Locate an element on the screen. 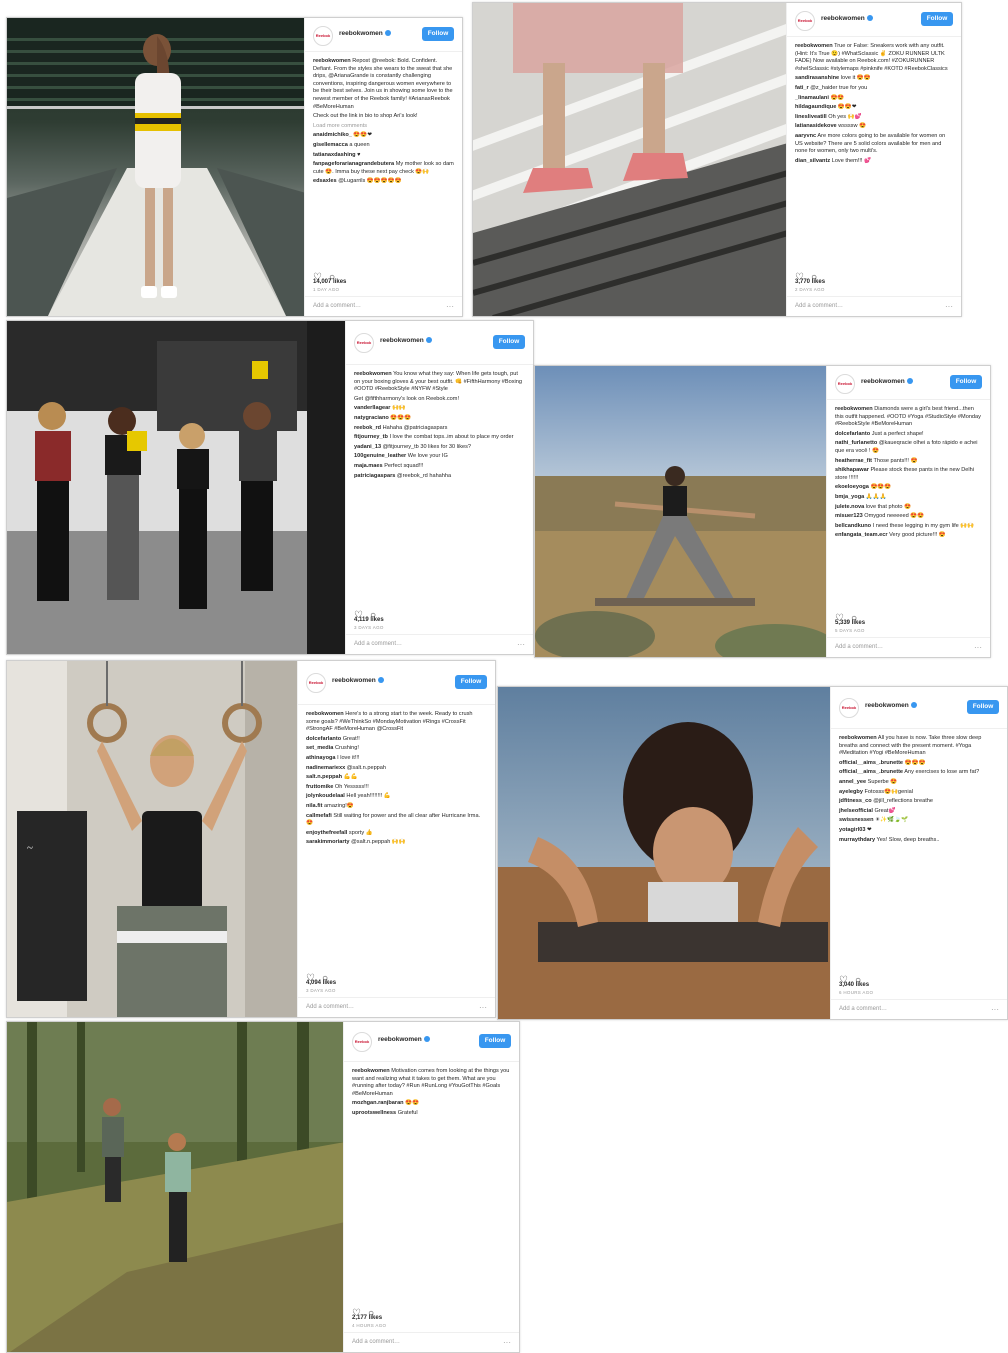  comment-username: nathi_furlanetto is located at coordinates (856, 443).